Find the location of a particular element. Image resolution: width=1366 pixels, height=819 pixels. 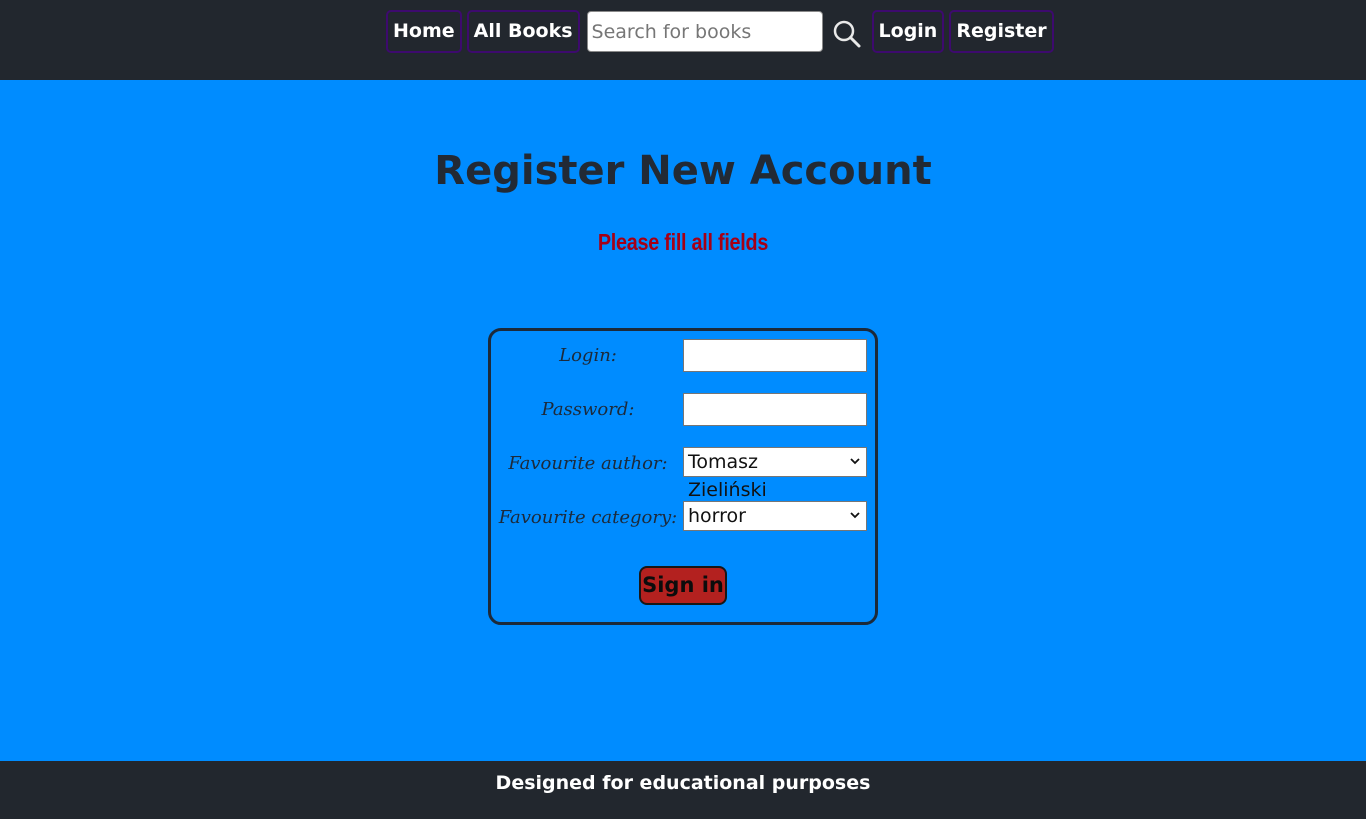

password-row: Password: is located at coordinates (683, 410).